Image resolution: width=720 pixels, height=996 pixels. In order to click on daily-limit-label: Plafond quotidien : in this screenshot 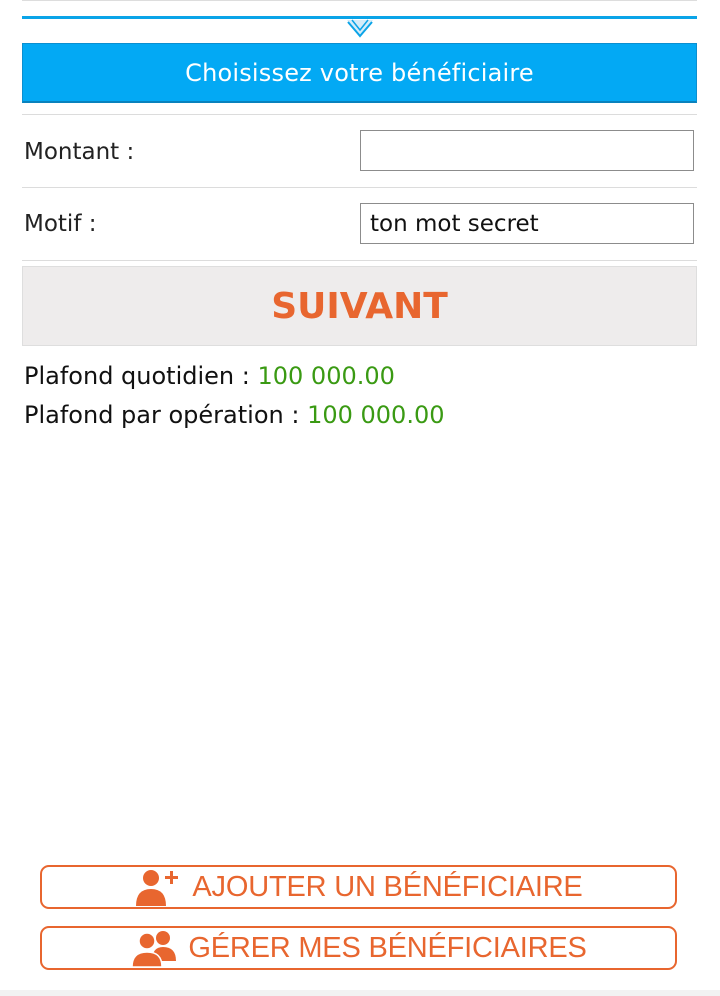, I will do `click(141, 376)`.